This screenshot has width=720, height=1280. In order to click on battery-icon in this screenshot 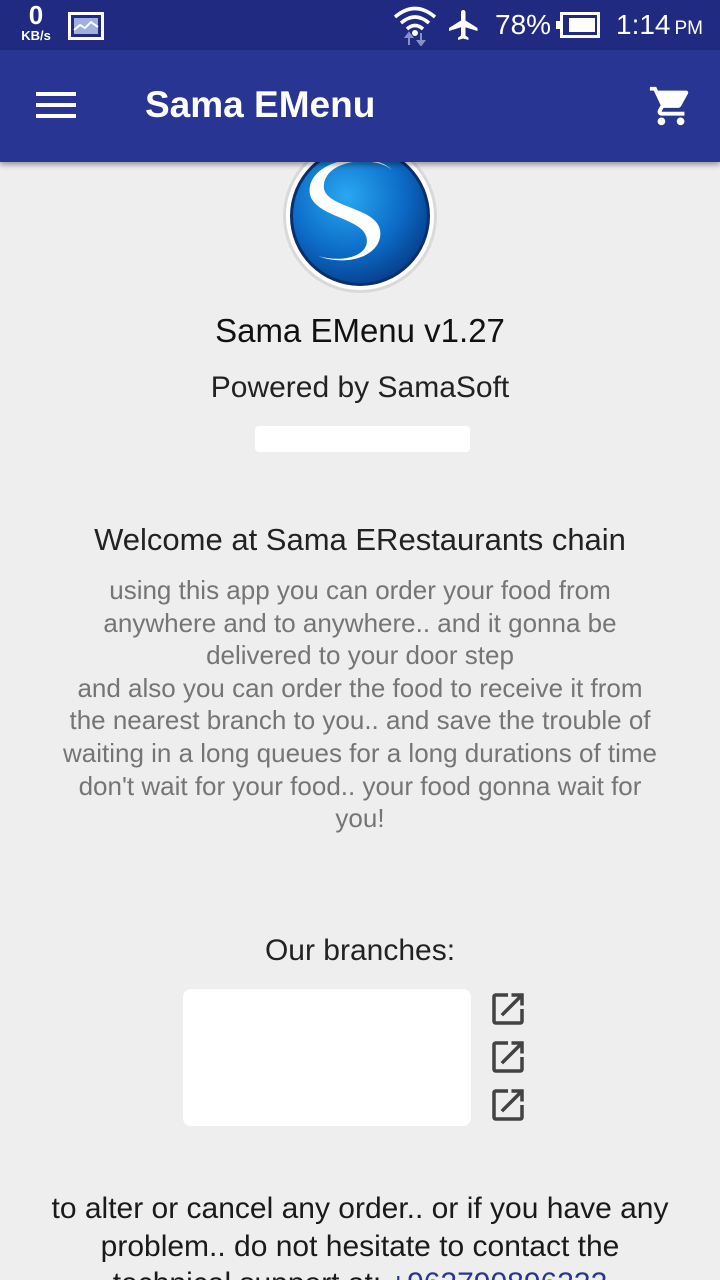, I will do `click(578, 27)`.